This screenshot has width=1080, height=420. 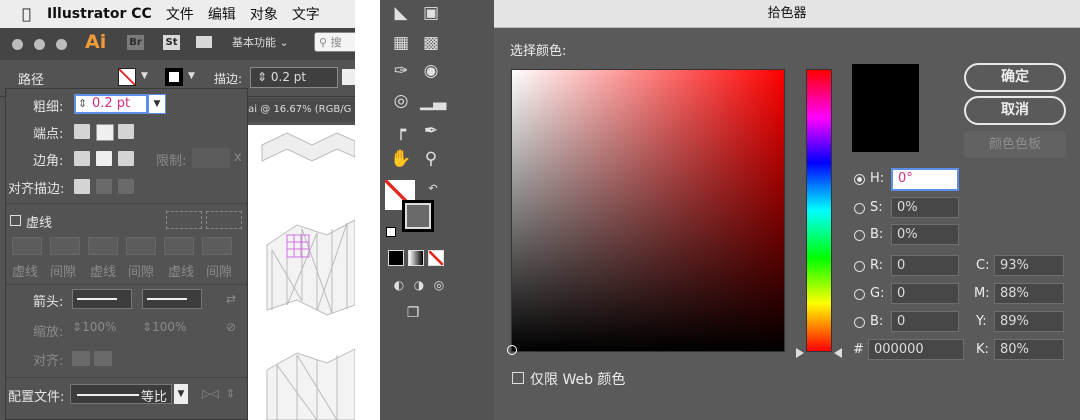 I want to click on arrow-tip-beyond-icon, so click(x=81, y=358).